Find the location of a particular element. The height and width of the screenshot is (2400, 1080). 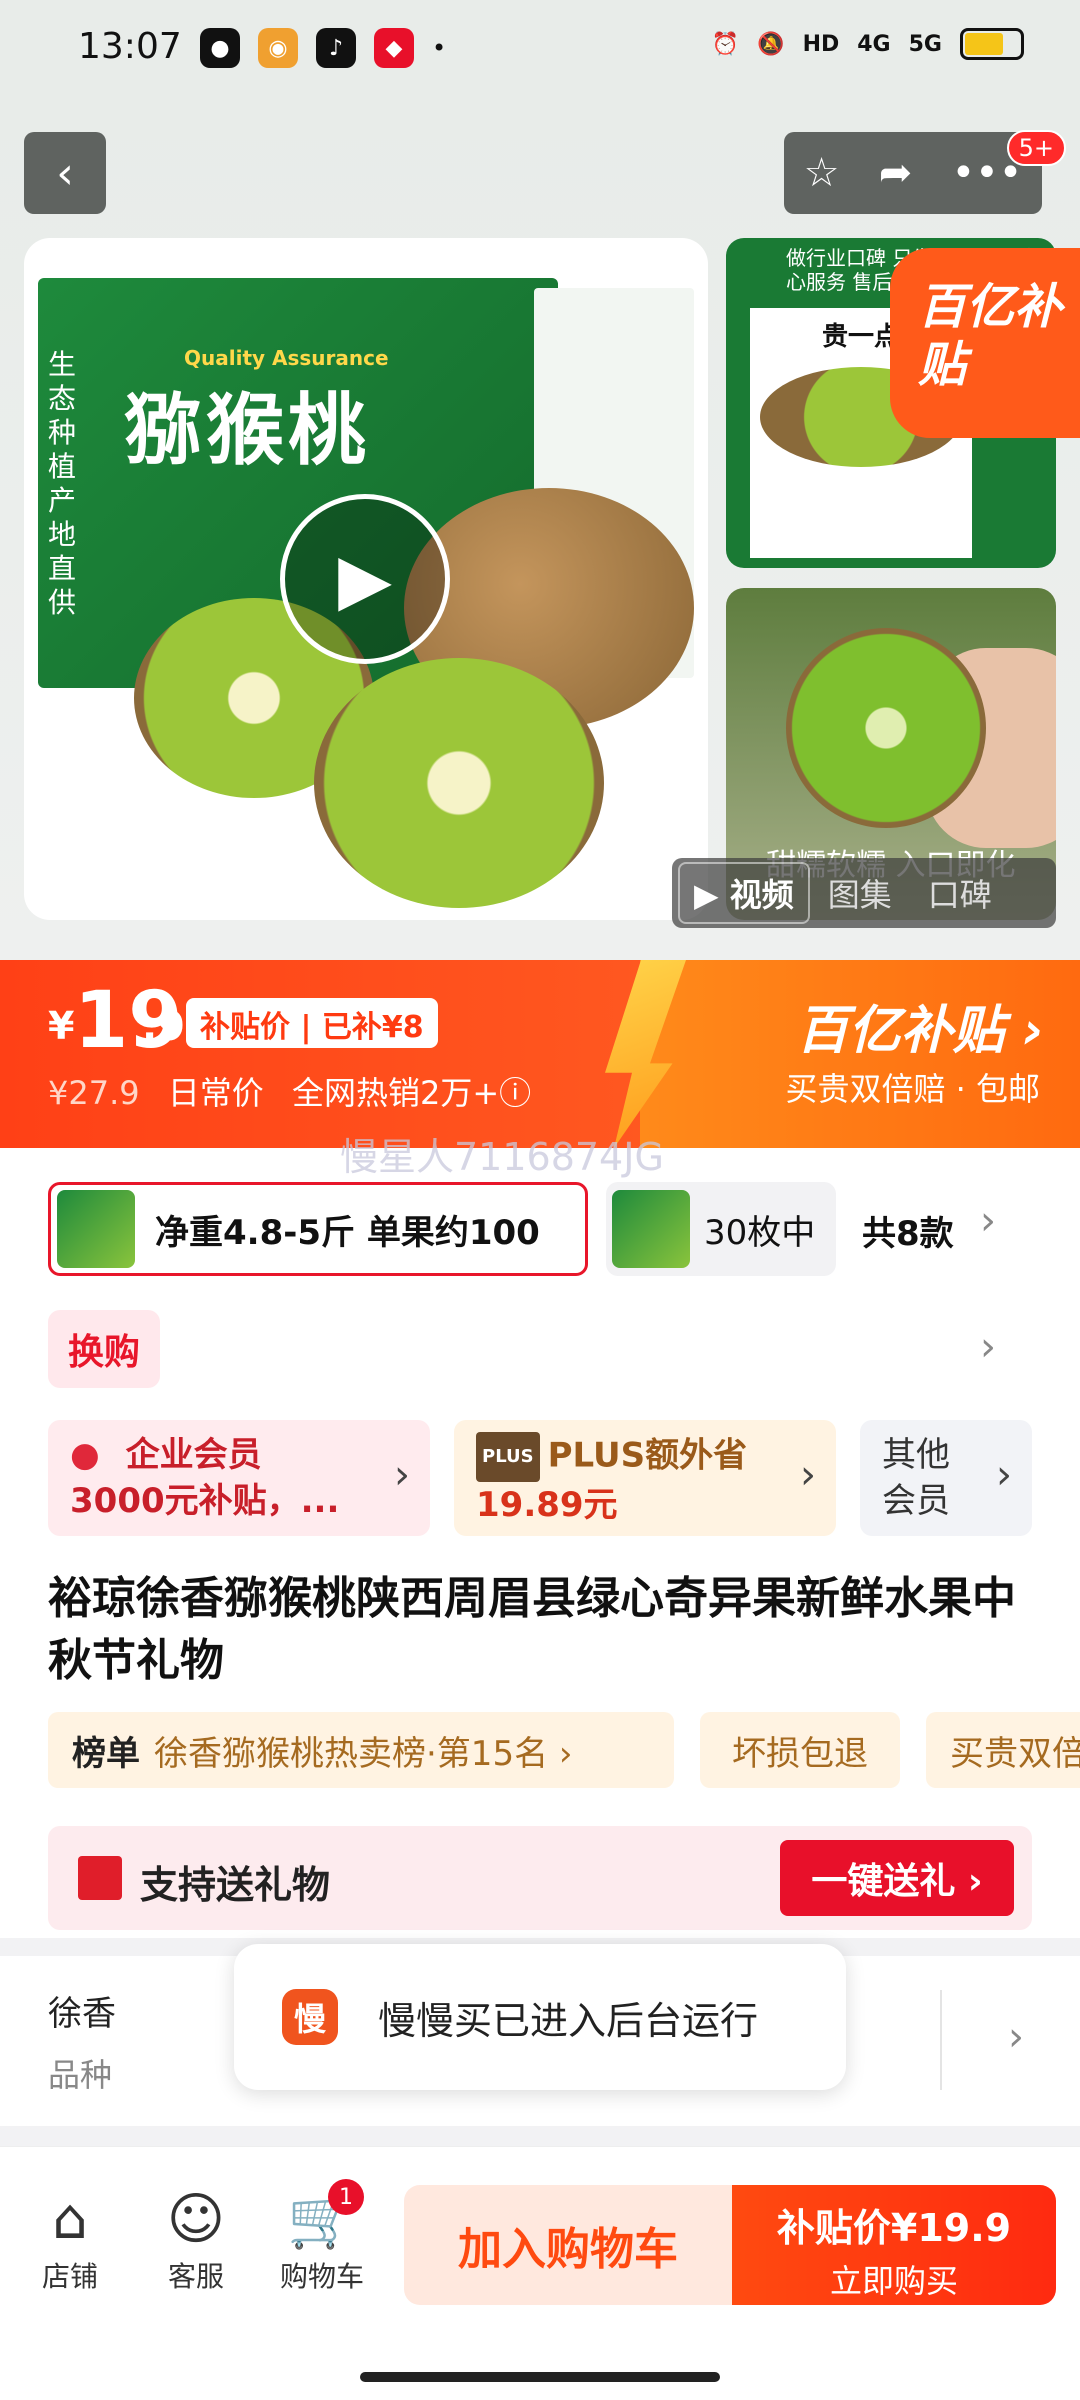

tab-gallery: 图集 is located at coordinates (860, 893).